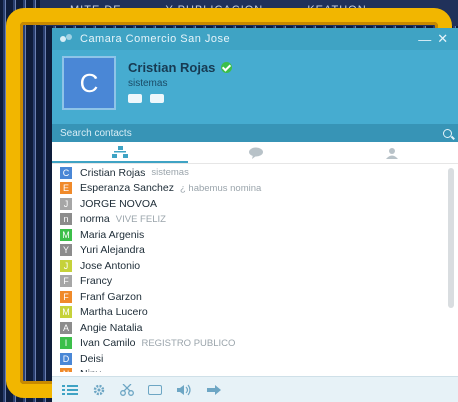 The width and height of the screenshot is (458, 402). Describe the element at coordinates (250, 328) in the screenshot. I see `contact-row: A Angie Natalia` at that location.